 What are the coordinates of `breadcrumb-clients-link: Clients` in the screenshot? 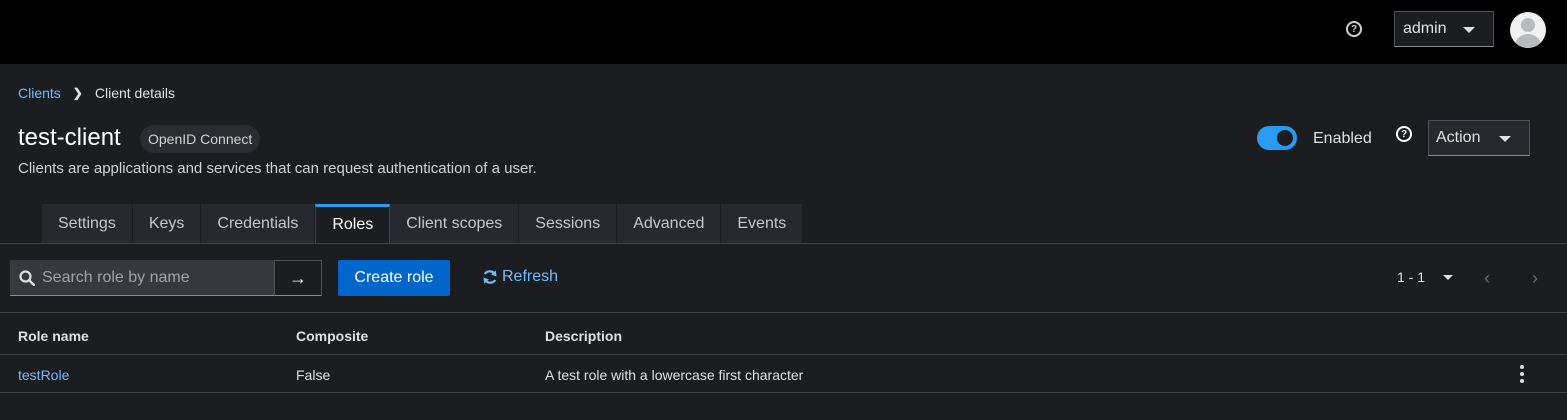 It's located at (39, 93).